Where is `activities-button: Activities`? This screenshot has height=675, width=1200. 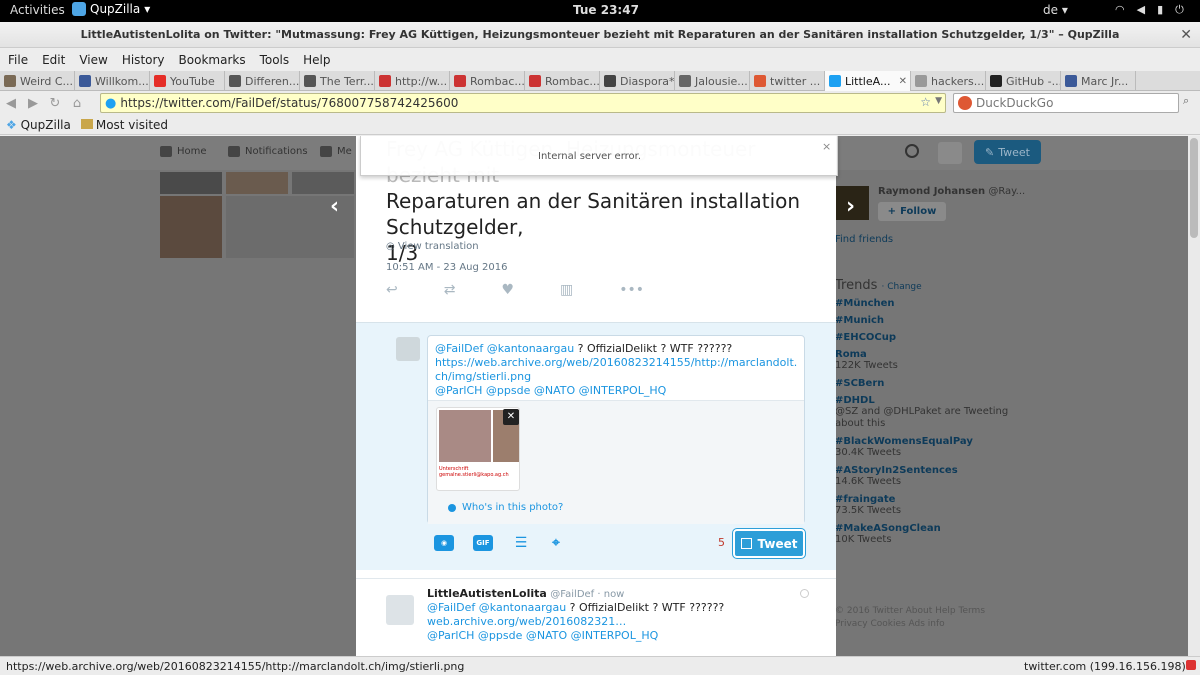 activities-button: Activities is located at coordinates (37, 10).